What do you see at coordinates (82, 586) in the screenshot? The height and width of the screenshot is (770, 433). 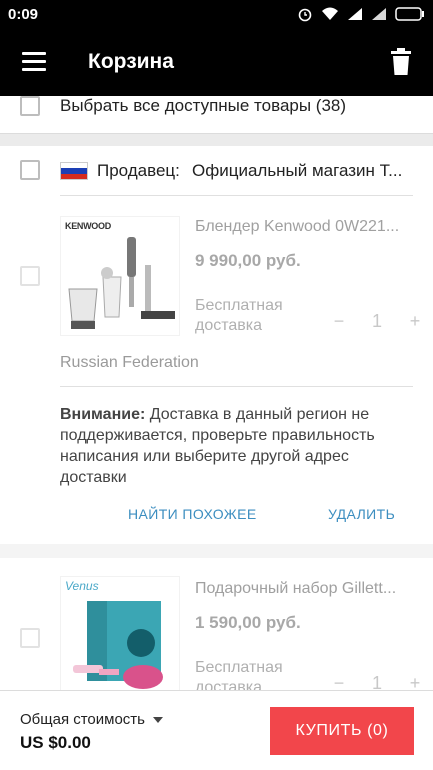 I see `brand-logo-text: Venus` at bounding box center [82, 586].